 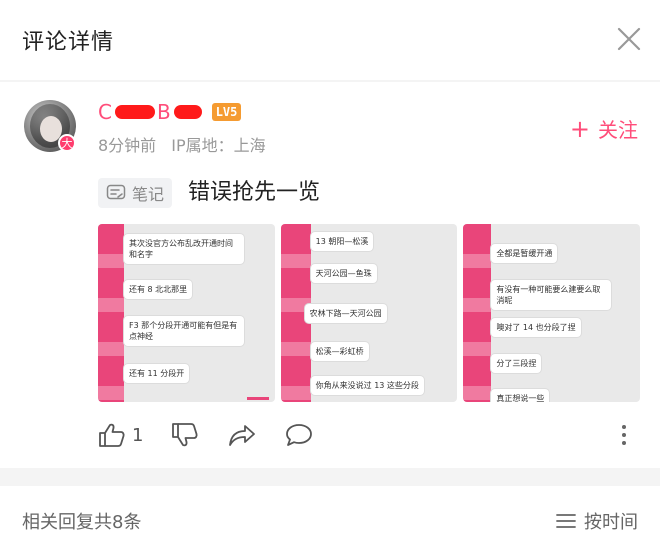 What do you see at coordinates (369, 435) in the screenshot?
I see `action-bar: 1` at bounding box center [369, 435].